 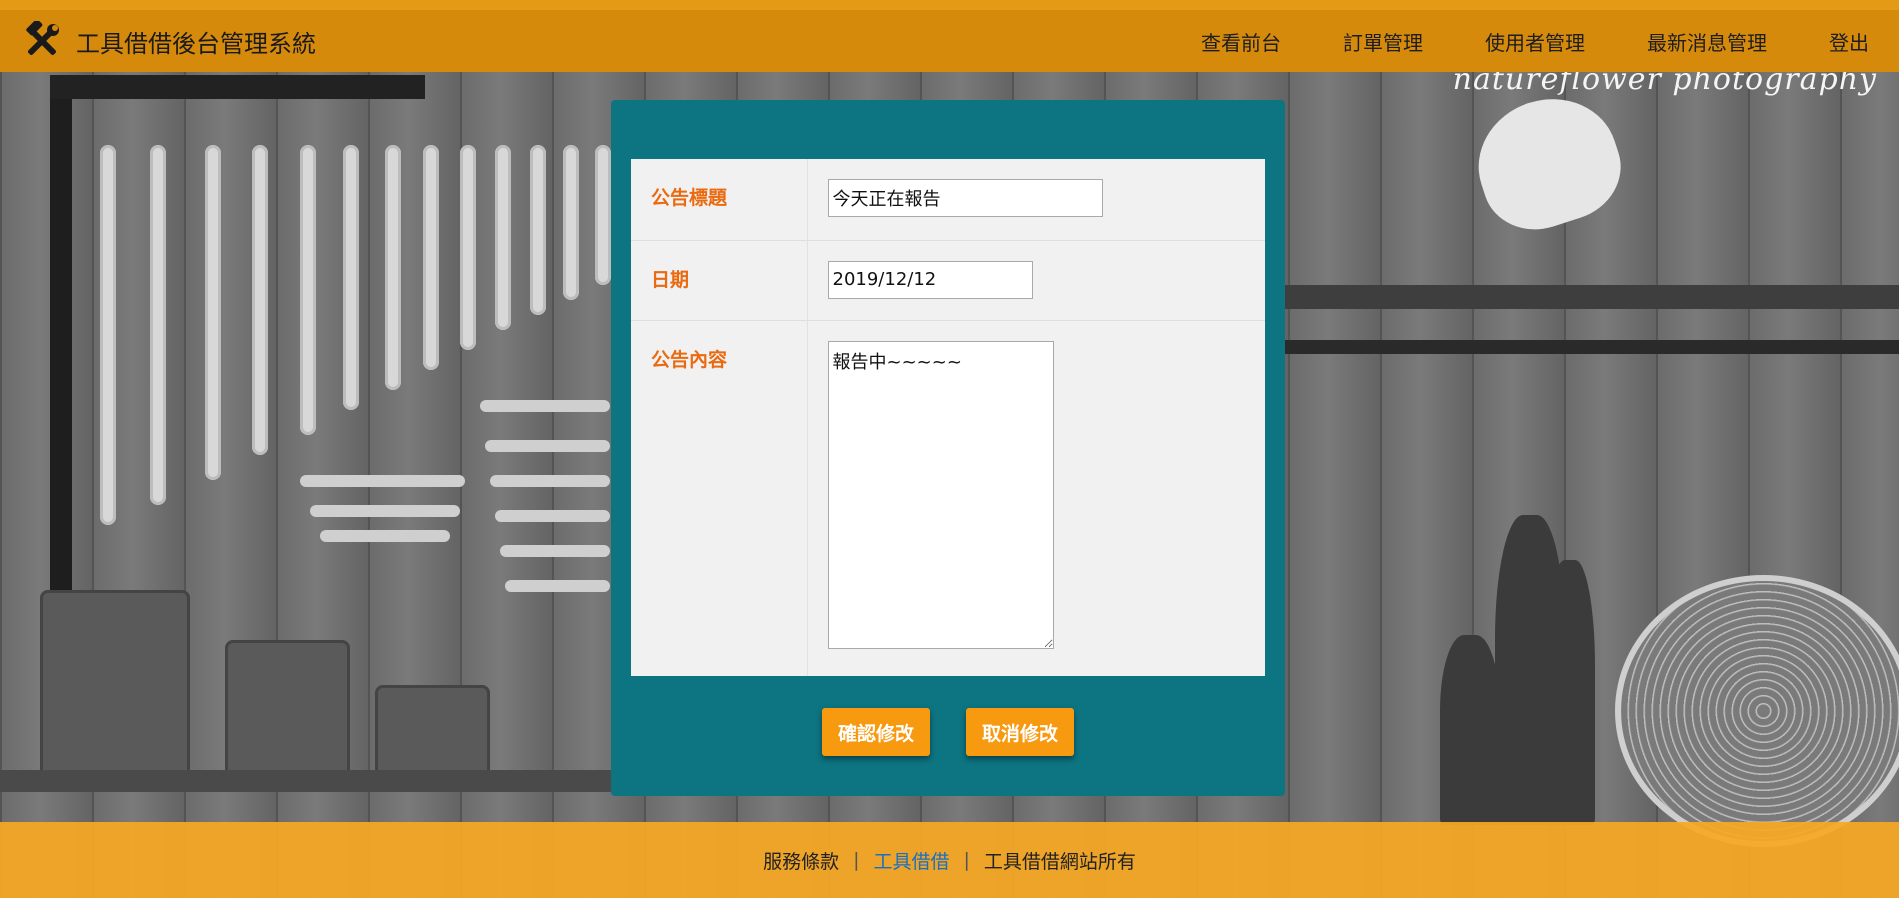 I want to click on date-field-cell, so click(x=1036, y=280).